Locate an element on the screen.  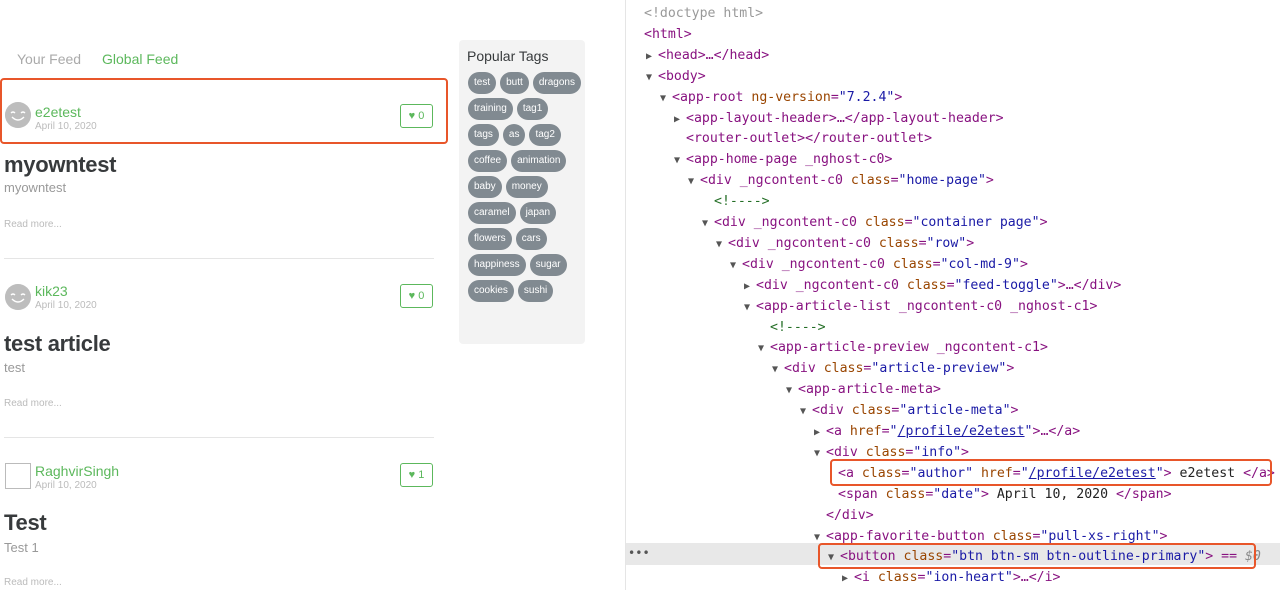
tab-global-feed: Global Feed is located at coordinates (140, 59).